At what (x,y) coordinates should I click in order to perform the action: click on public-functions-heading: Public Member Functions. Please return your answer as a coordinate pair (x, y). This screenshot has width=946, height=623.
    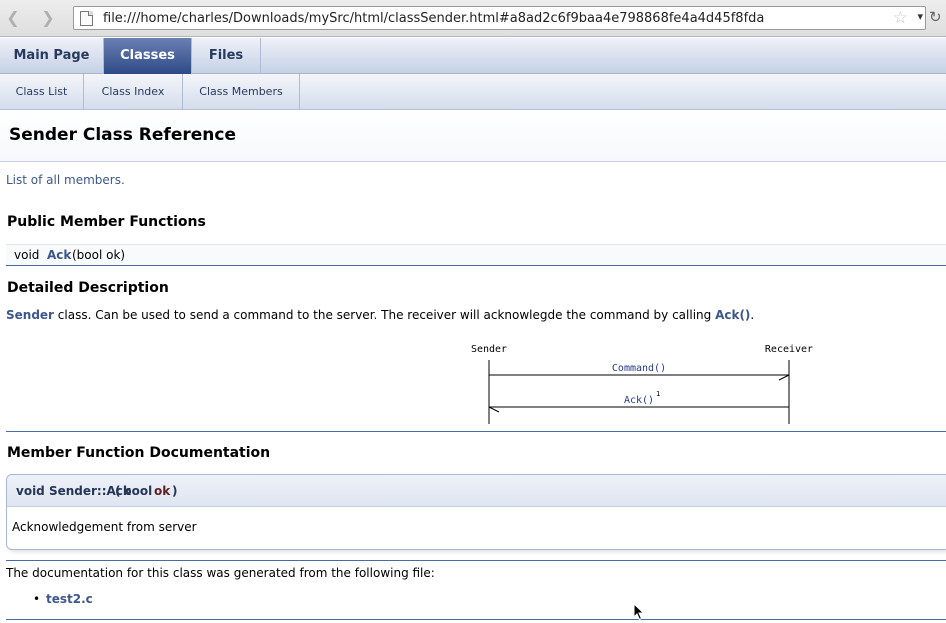
    Looking at the image, I should click on (106, 222).